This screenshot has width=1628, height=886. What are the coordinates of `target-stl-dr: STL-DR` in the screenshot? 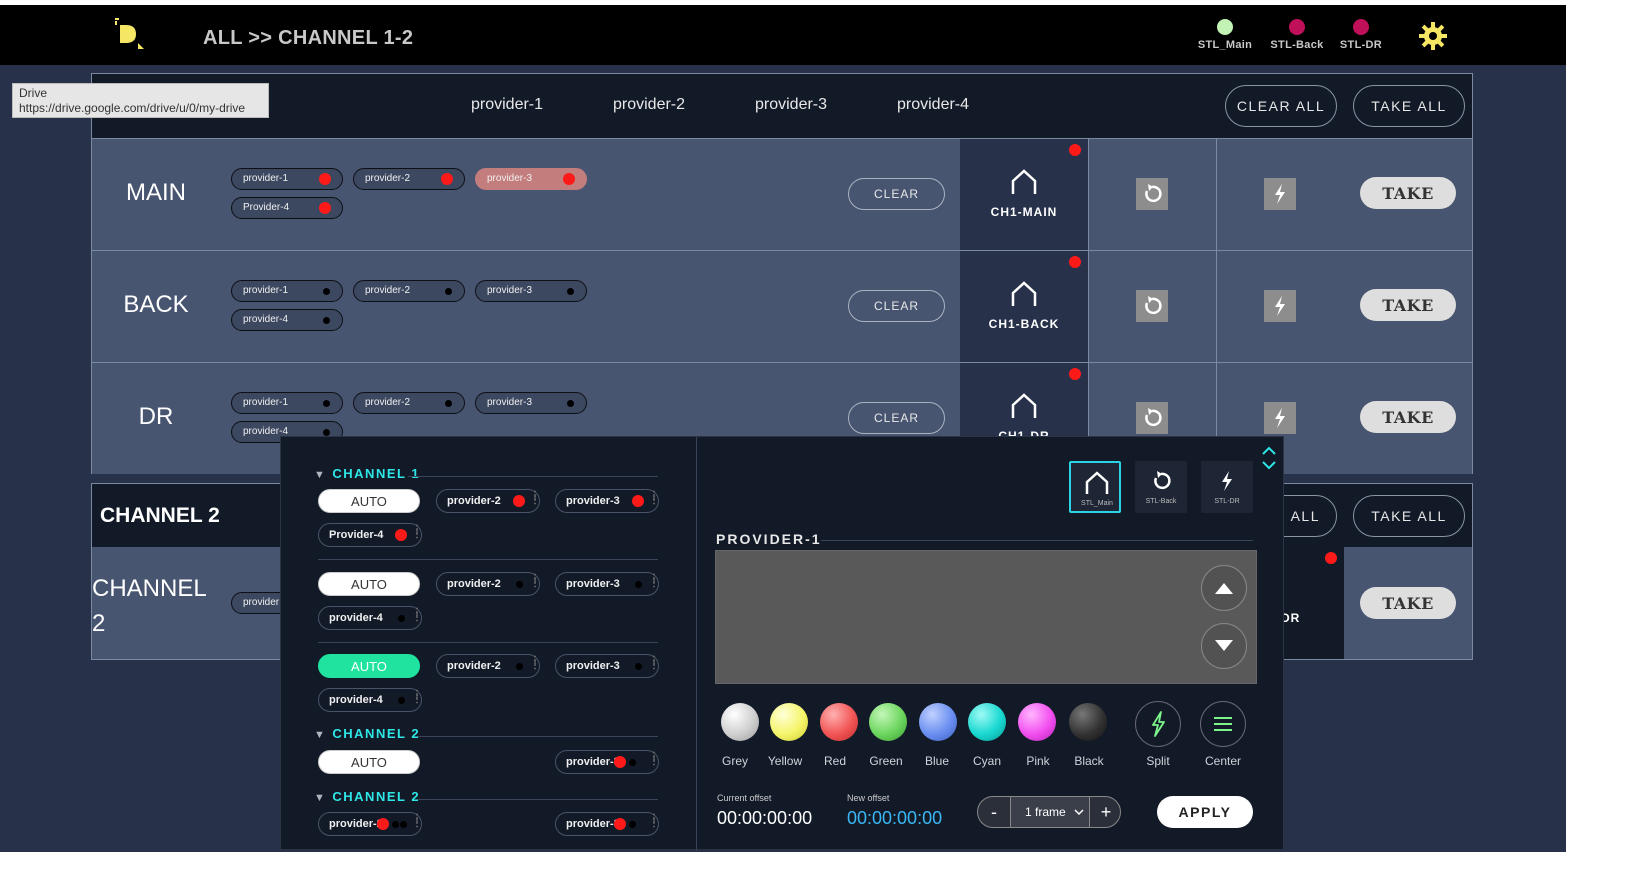 It's located at (1227, 487).